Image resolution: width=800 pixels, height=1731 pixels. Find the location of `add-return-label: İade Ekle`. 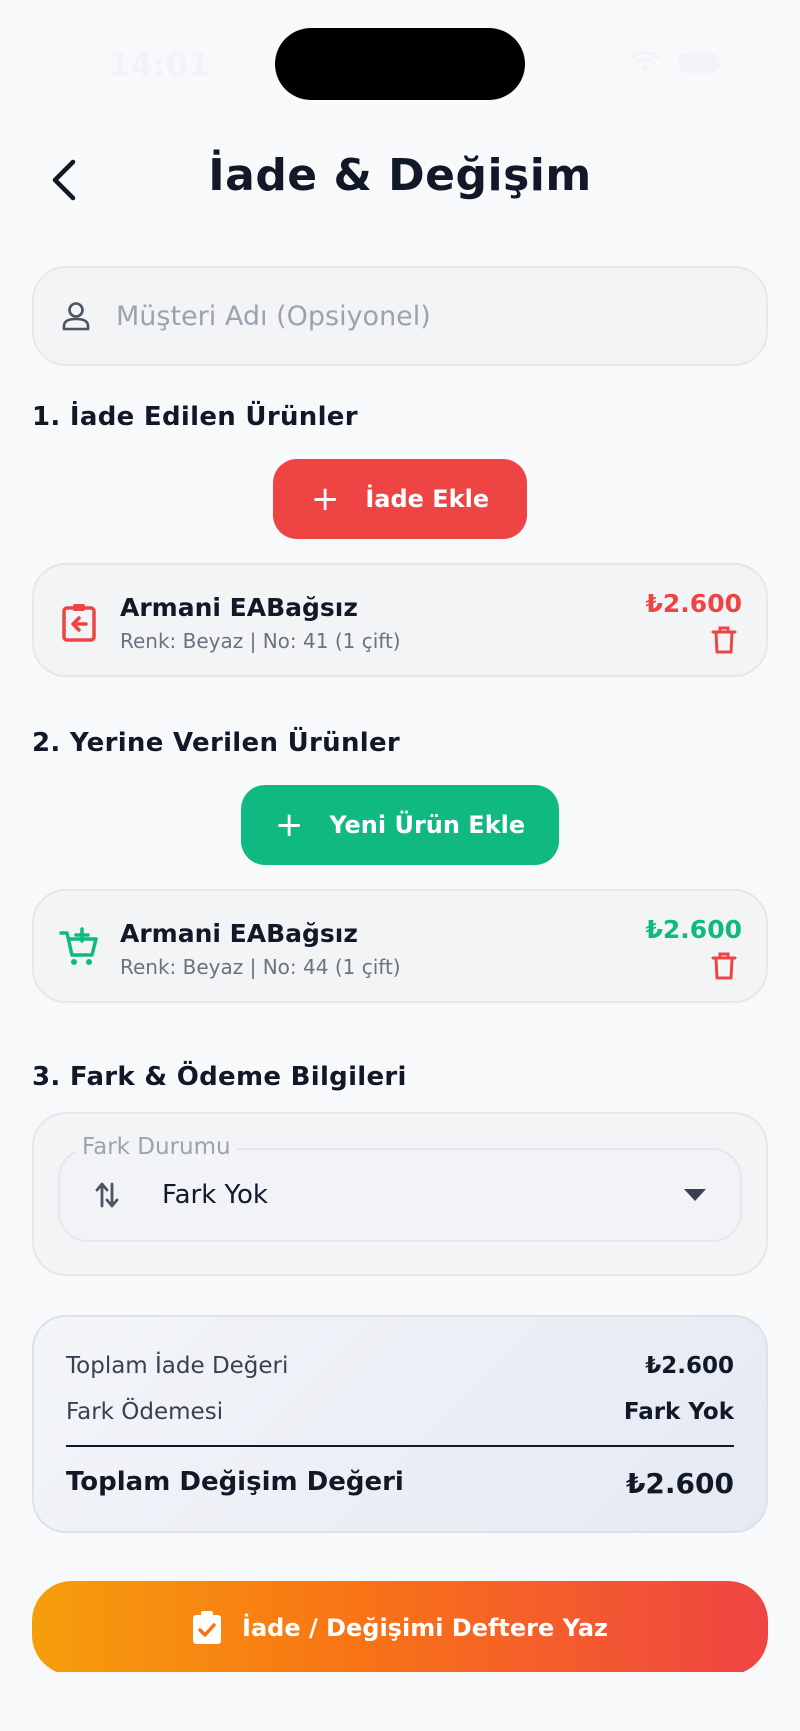

add-return-label: İade Ekle is located at coordinates (427, 499).